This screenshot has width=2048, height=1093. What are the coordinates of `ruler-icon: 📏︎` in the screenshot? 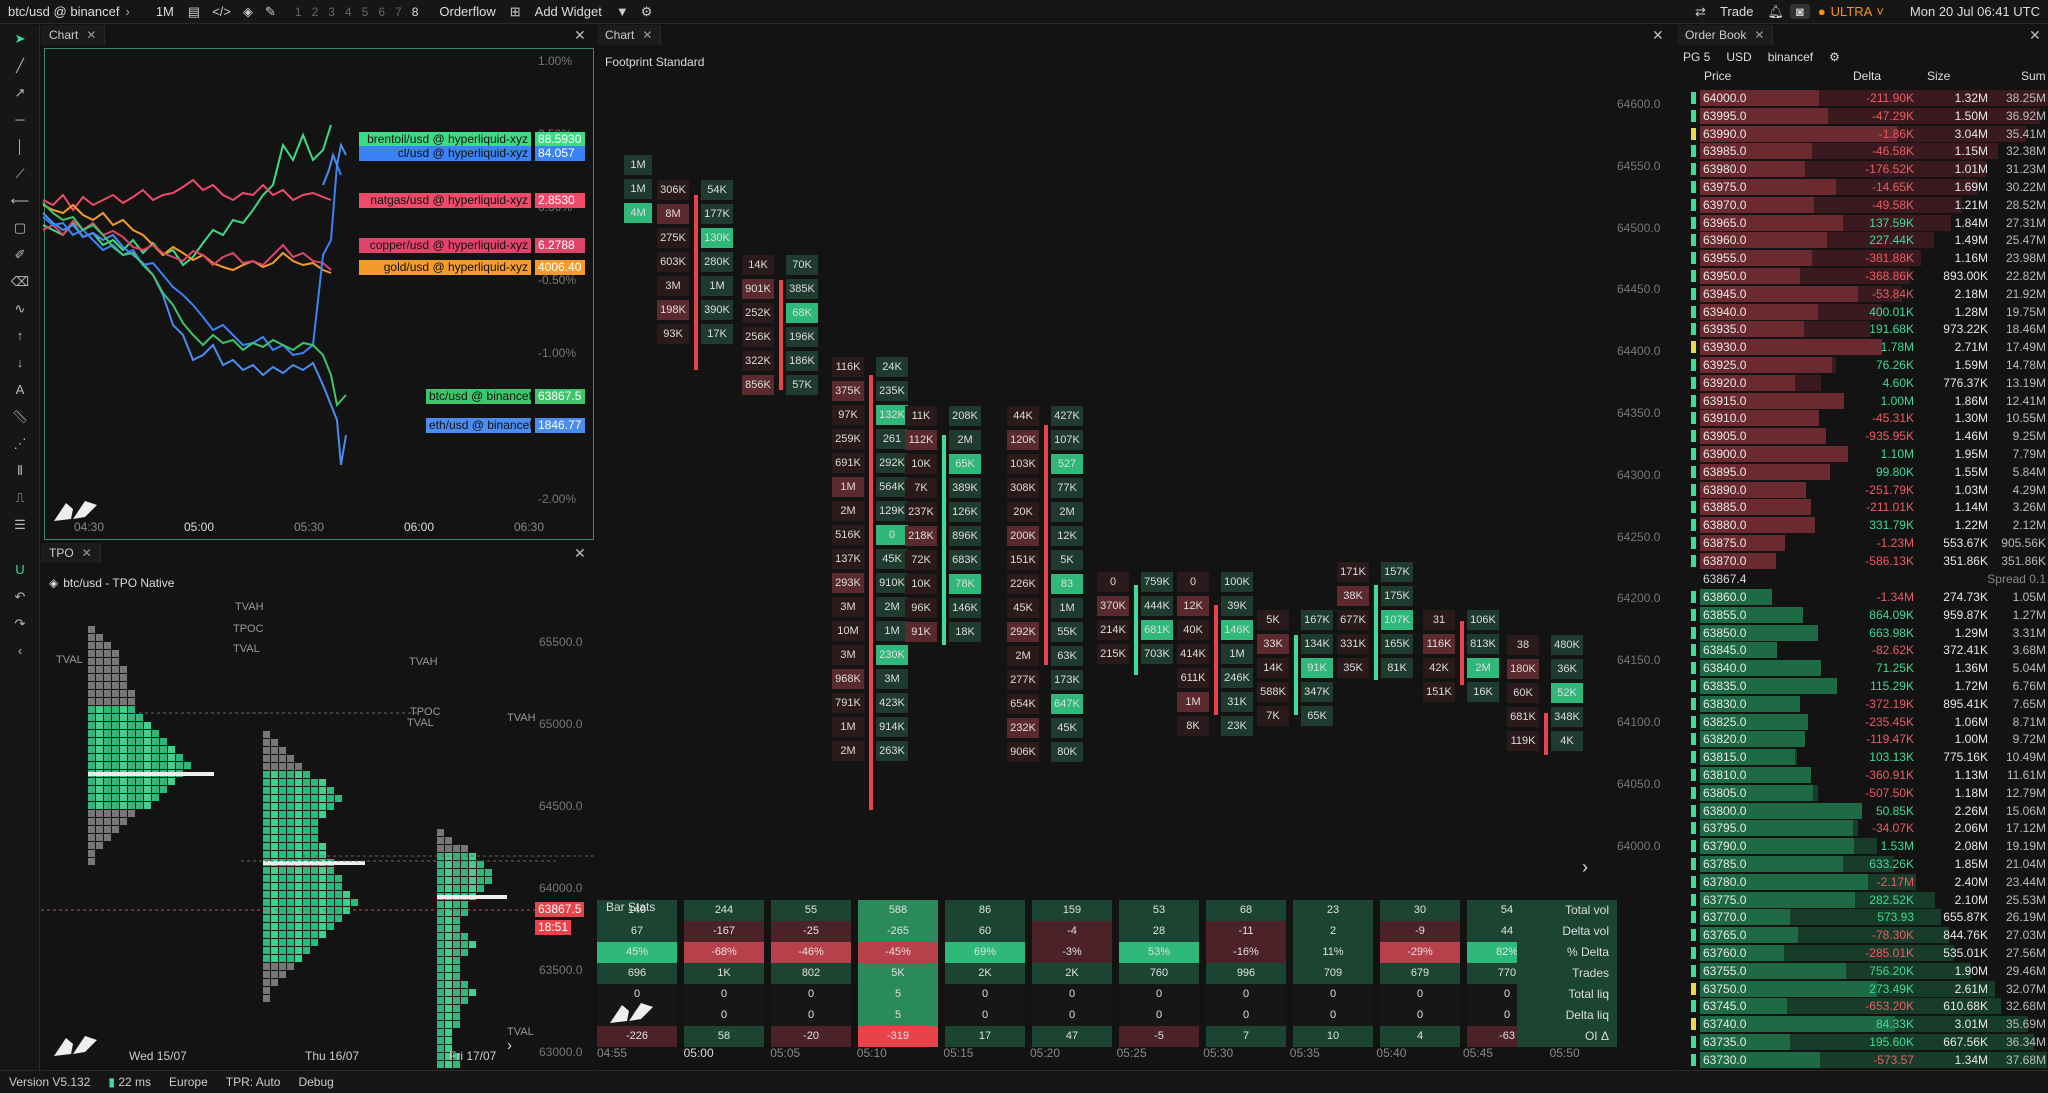 It's located at (20, 416).